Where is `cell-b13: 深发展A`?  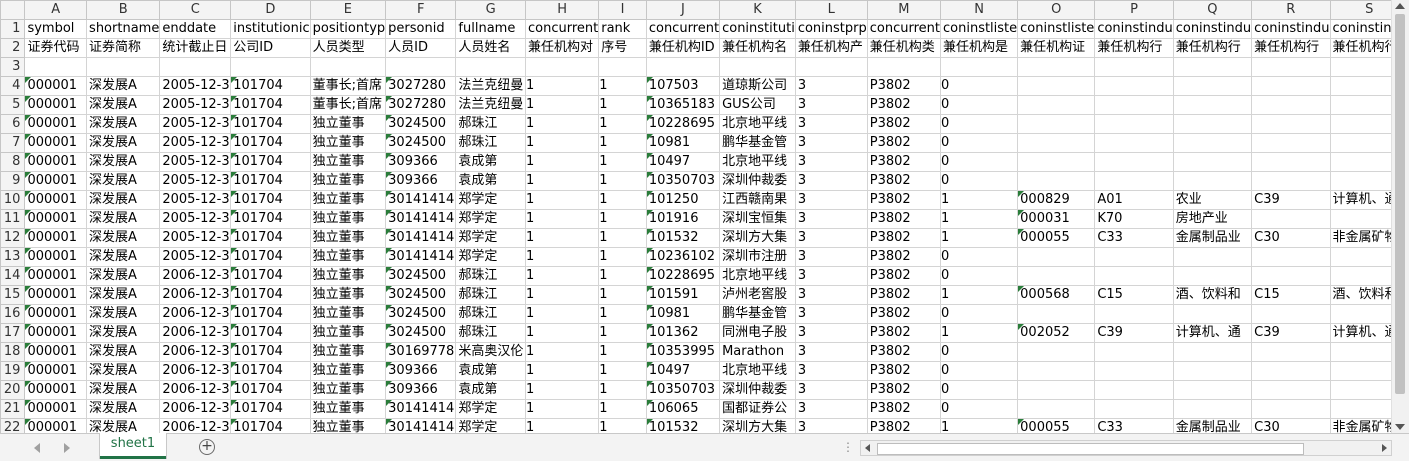
cell-b13: 深发展A is located at coordinates (123, 257).